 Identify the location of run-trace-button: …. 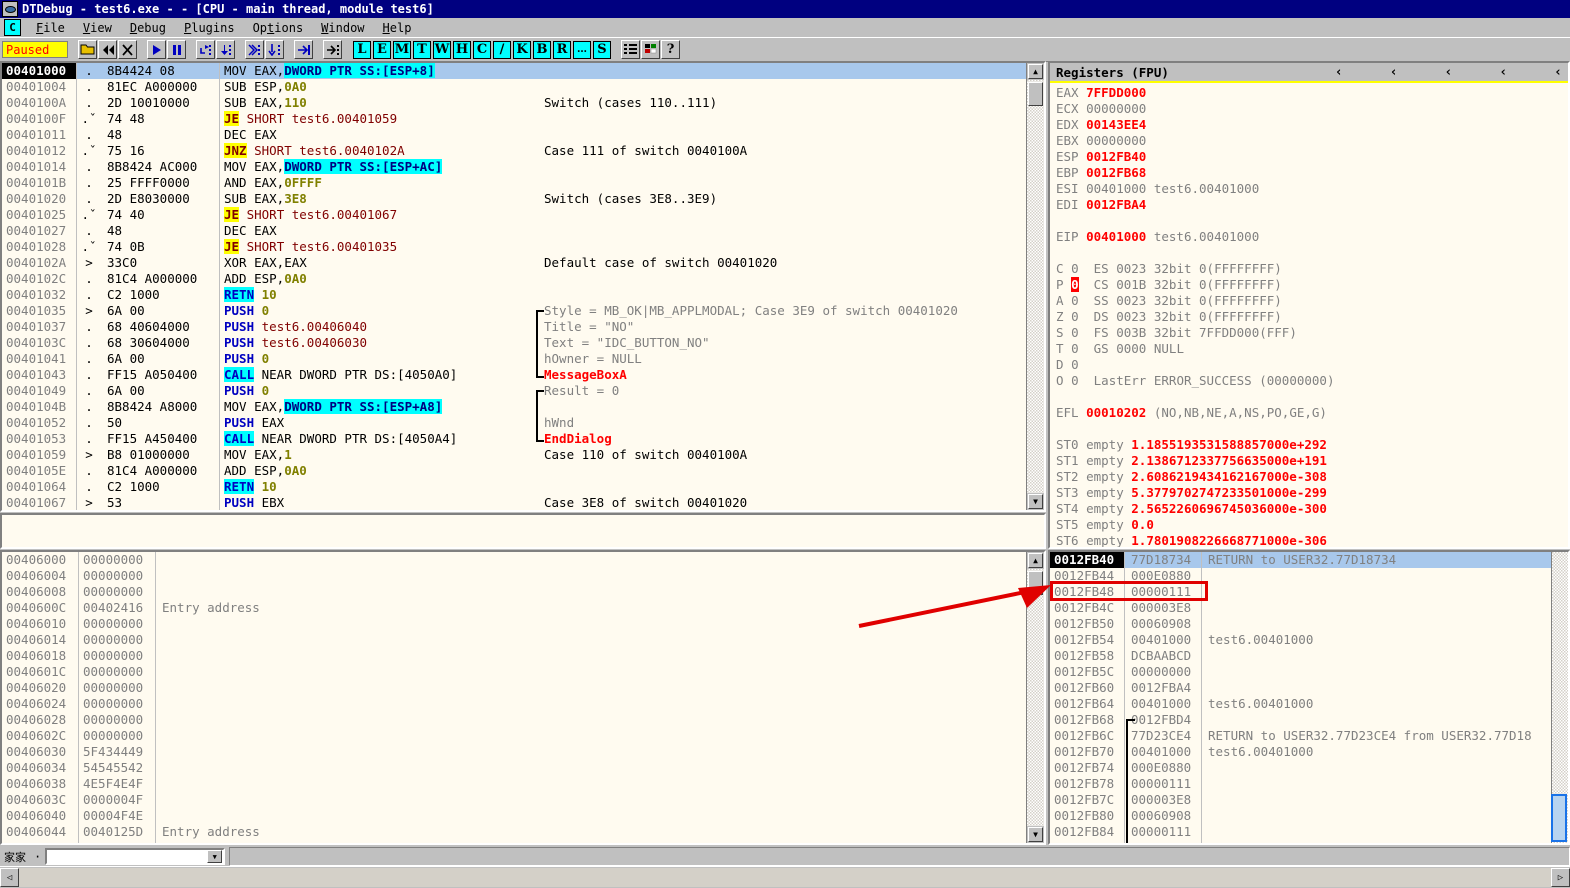
(582, 49).